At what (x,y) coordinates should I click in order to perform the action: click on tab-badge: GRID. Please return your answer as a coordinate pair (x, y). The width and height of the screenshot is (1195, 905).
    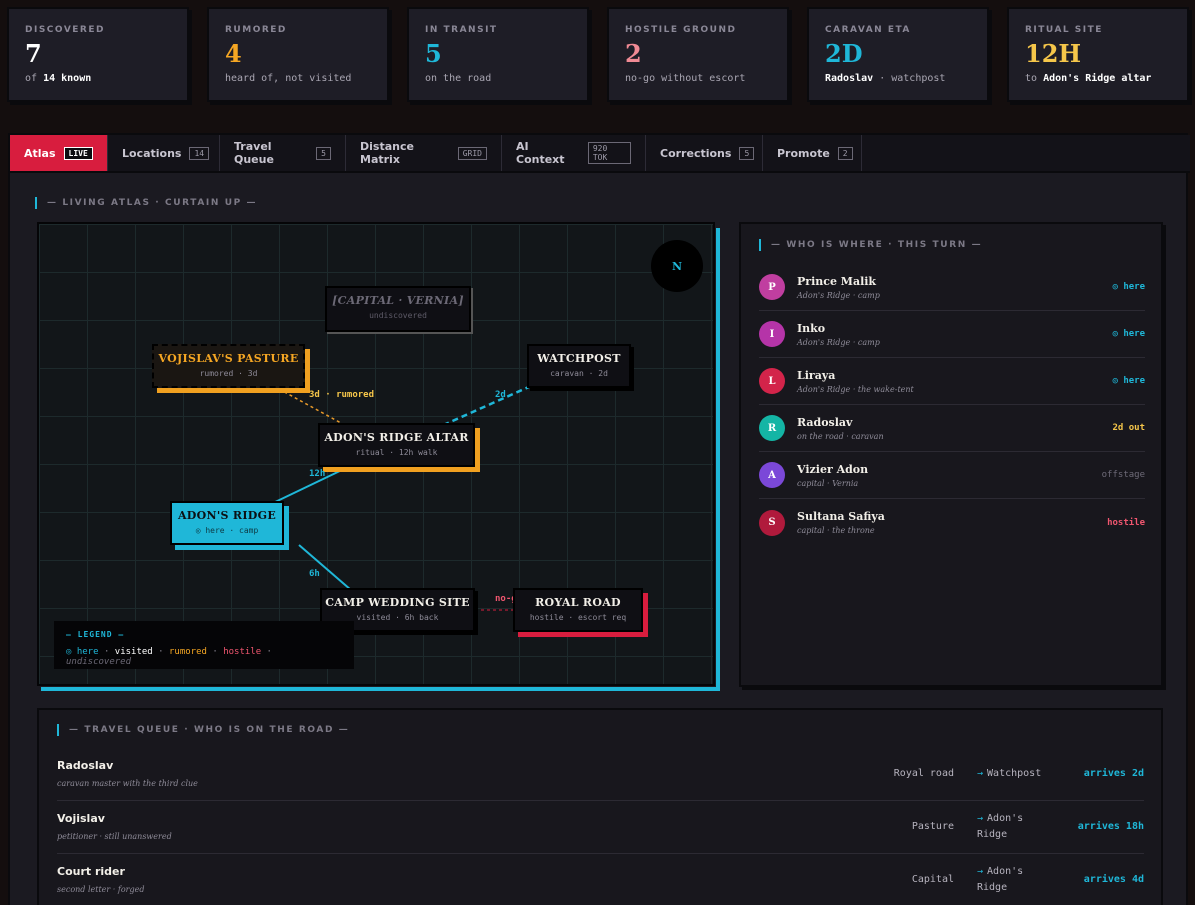
    Looking at the image, I should click on (472, 153).